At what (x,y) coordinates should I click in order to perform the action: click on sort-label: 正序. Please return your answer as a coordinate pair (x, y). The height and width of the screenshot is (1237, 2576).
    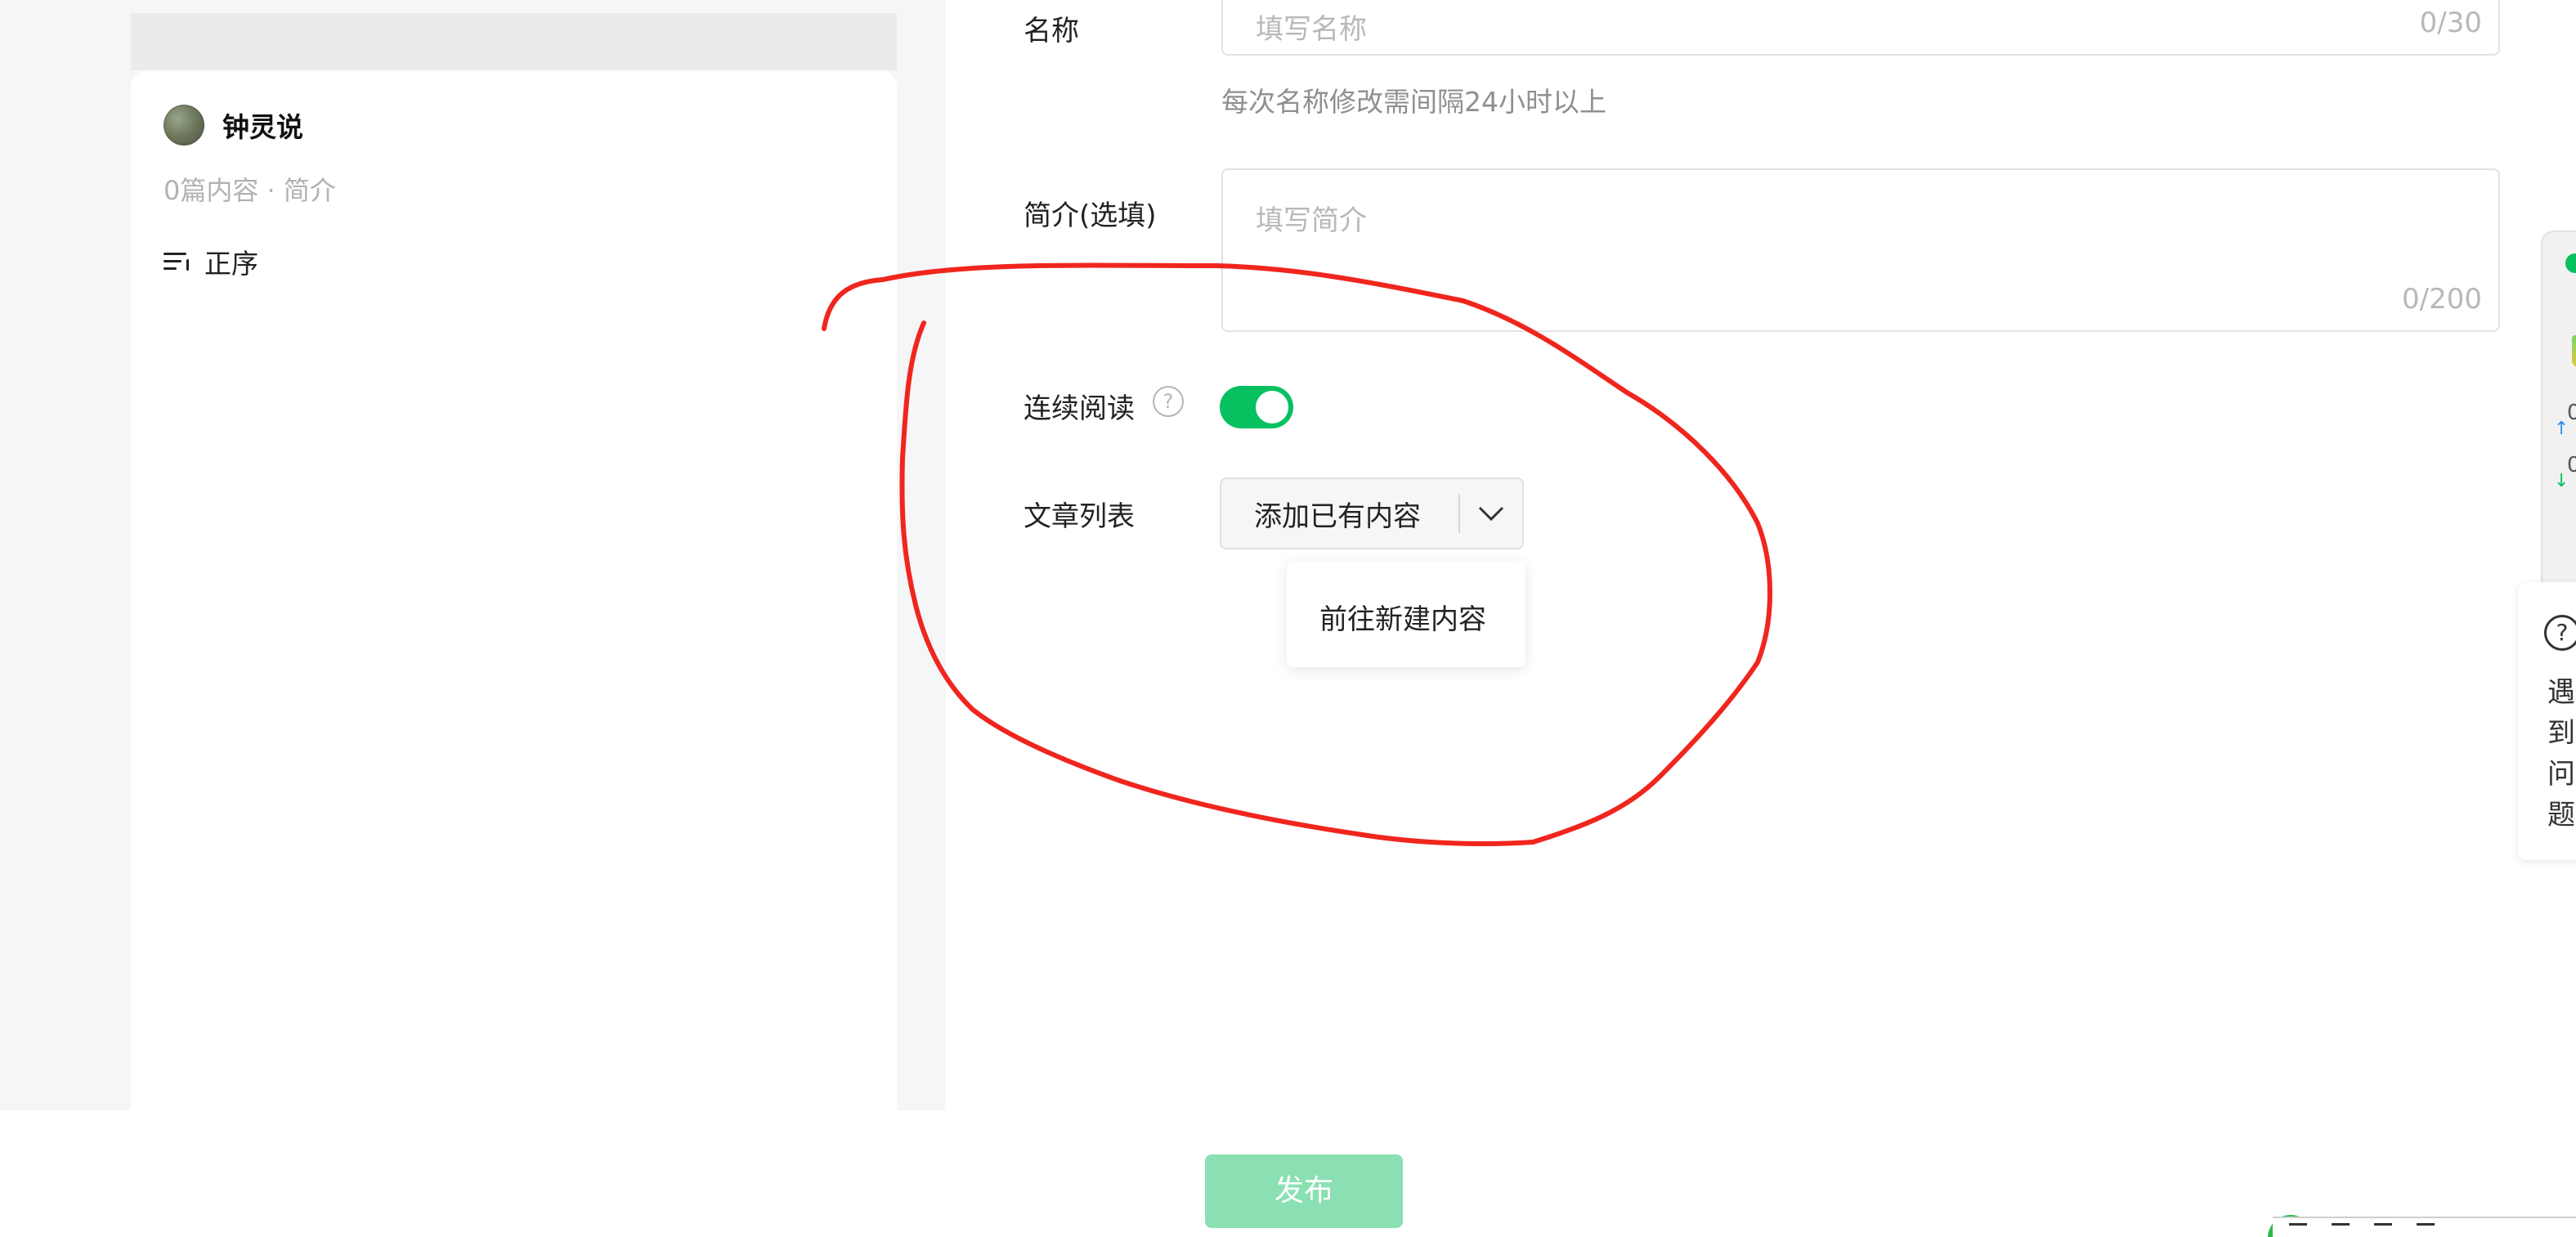
    Looking at the image, I should click on (231, 264).